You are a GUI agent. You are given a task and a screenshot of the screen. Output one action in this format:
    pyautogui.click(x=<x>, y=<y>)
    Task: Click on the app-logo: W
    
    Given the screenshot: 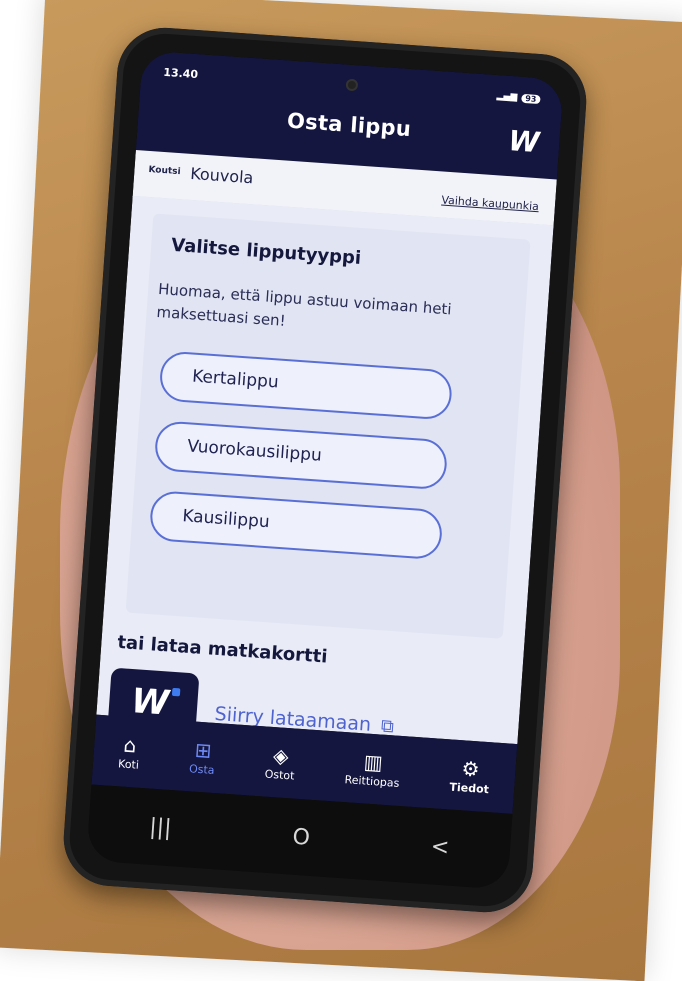 What is the action you would take?
    pyautogui.click(x=524, y=142)
    